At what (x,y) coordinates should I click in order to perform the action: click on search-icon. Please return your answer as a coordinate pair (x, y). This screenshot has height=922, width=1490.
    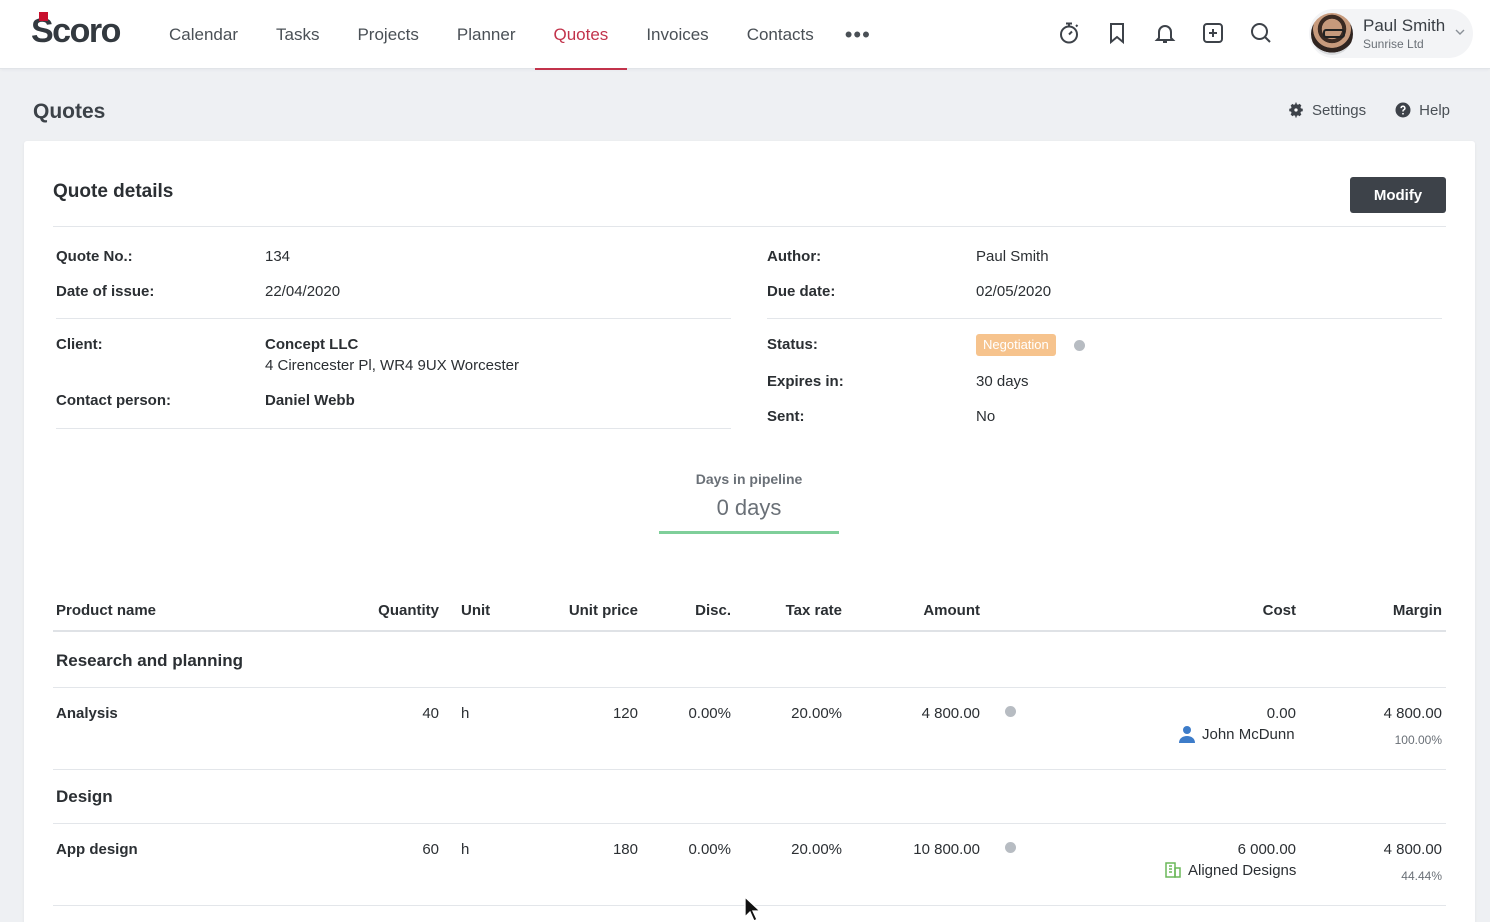
    Looking at the image, I should click on (1261, 33).